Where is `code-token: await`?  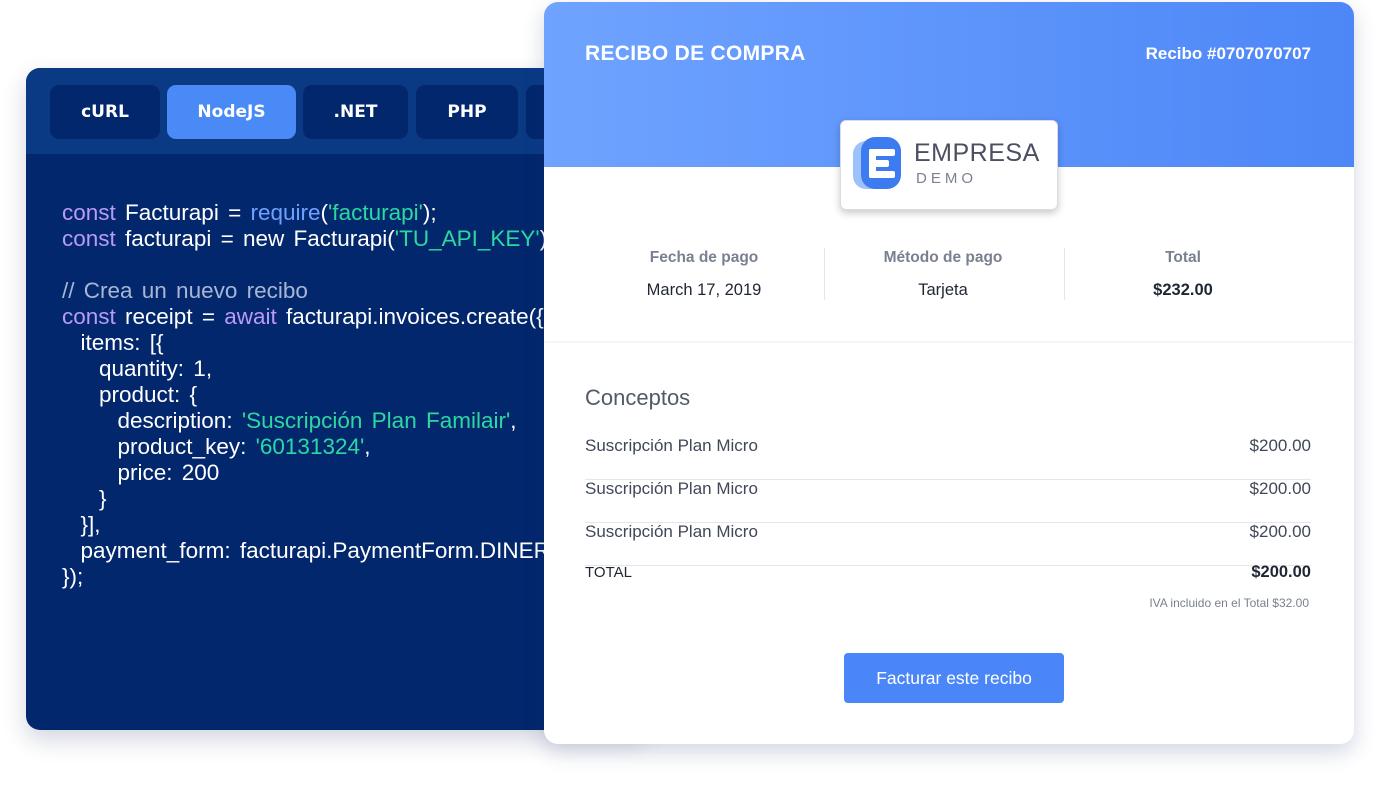 code-token: await is located at coordinates (250, 316).